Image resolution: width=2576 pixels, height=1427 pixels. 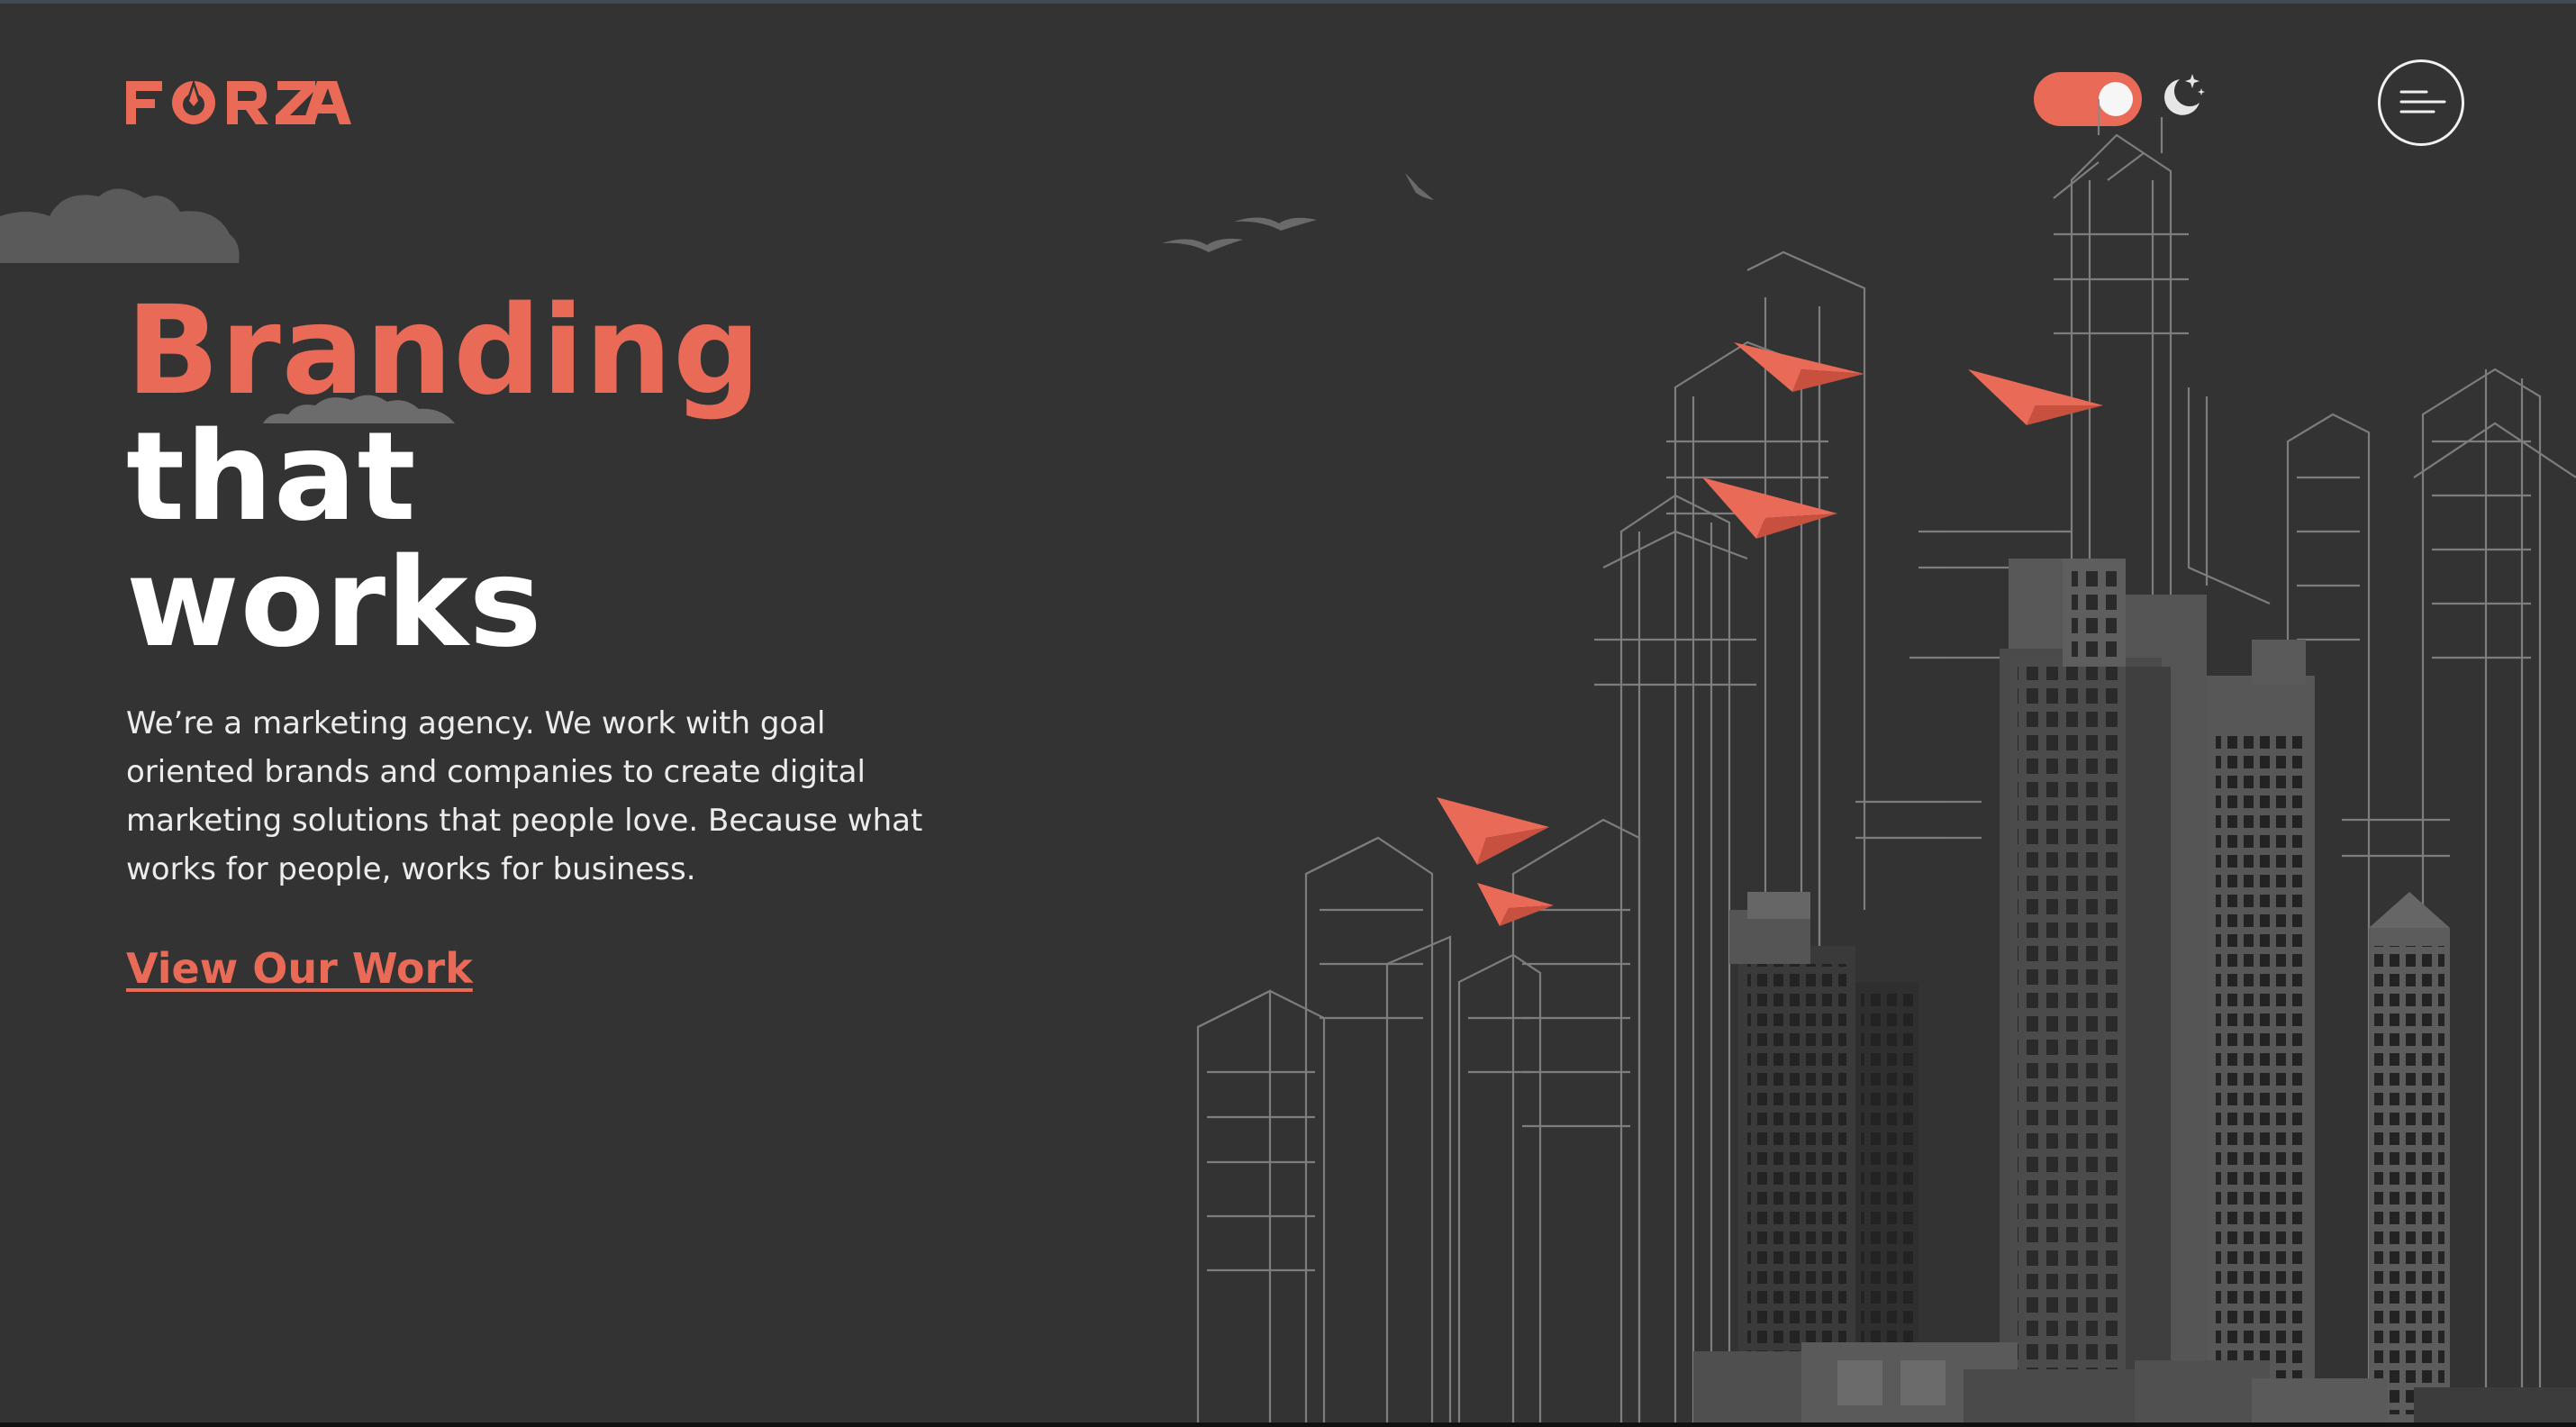 What do you see at coordinates (120, 225) in the screenshot?
I see `cloud-decoration` at bounding box center [120, 225].